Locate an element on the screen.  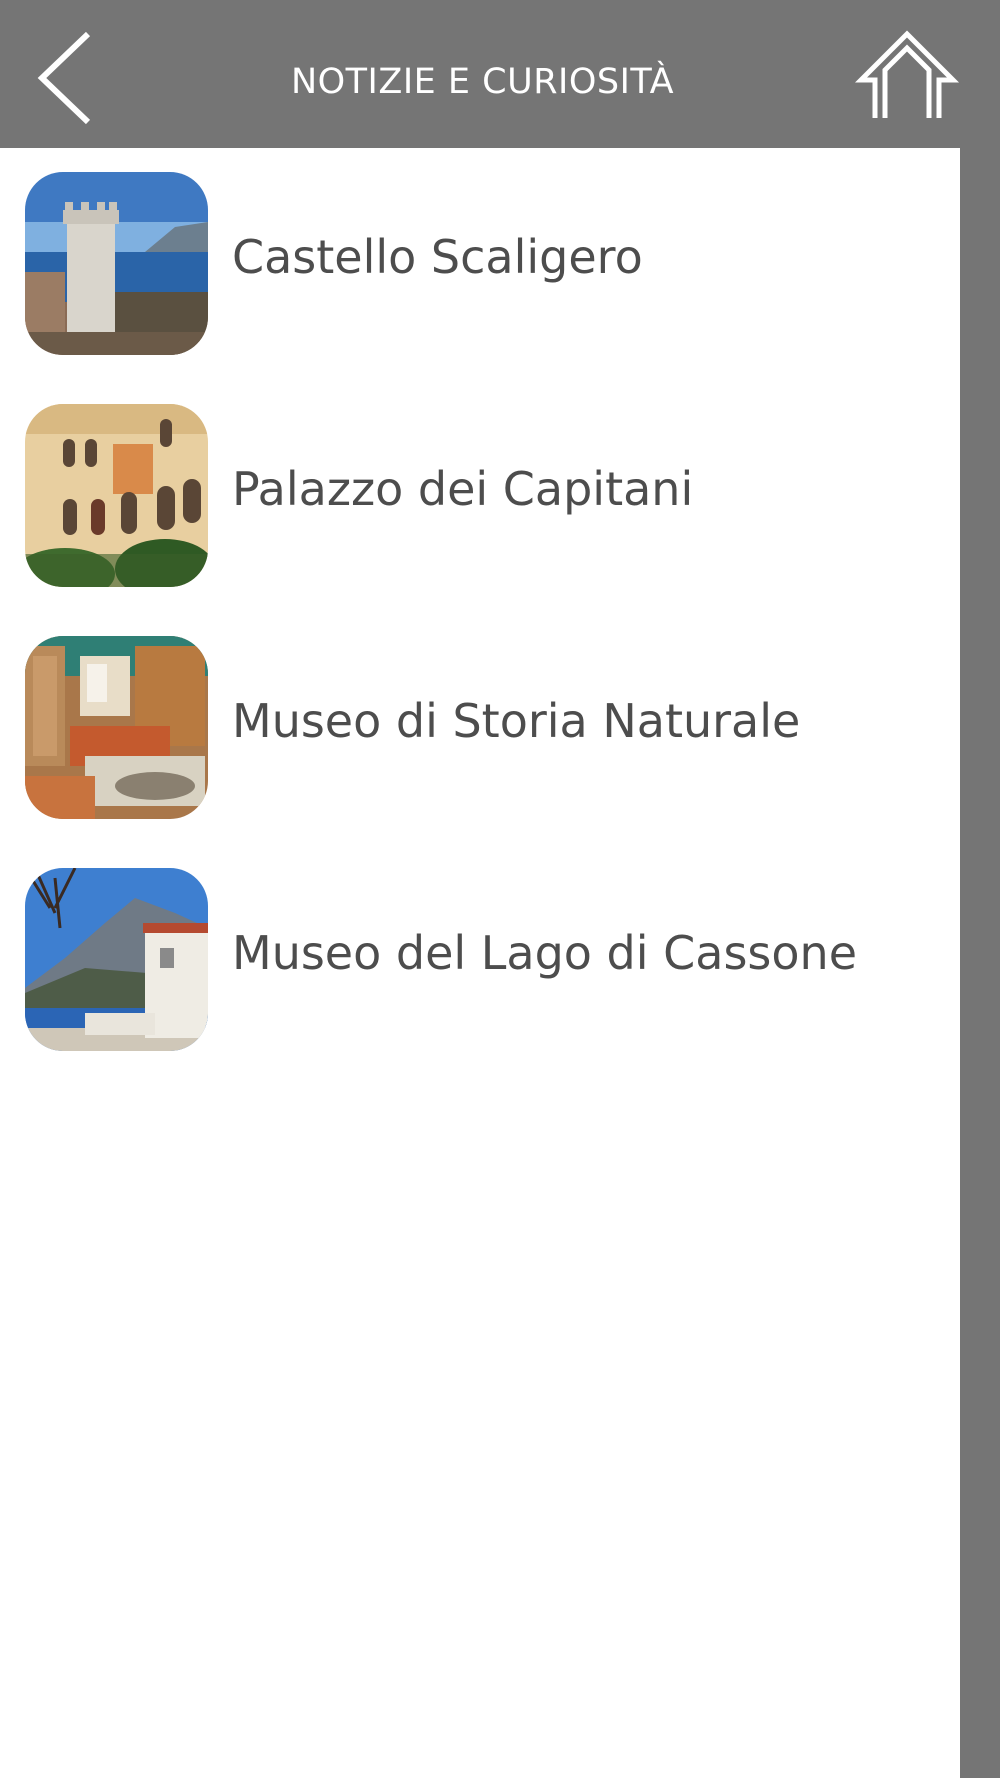
back-button is located at coordinates (70, 78).